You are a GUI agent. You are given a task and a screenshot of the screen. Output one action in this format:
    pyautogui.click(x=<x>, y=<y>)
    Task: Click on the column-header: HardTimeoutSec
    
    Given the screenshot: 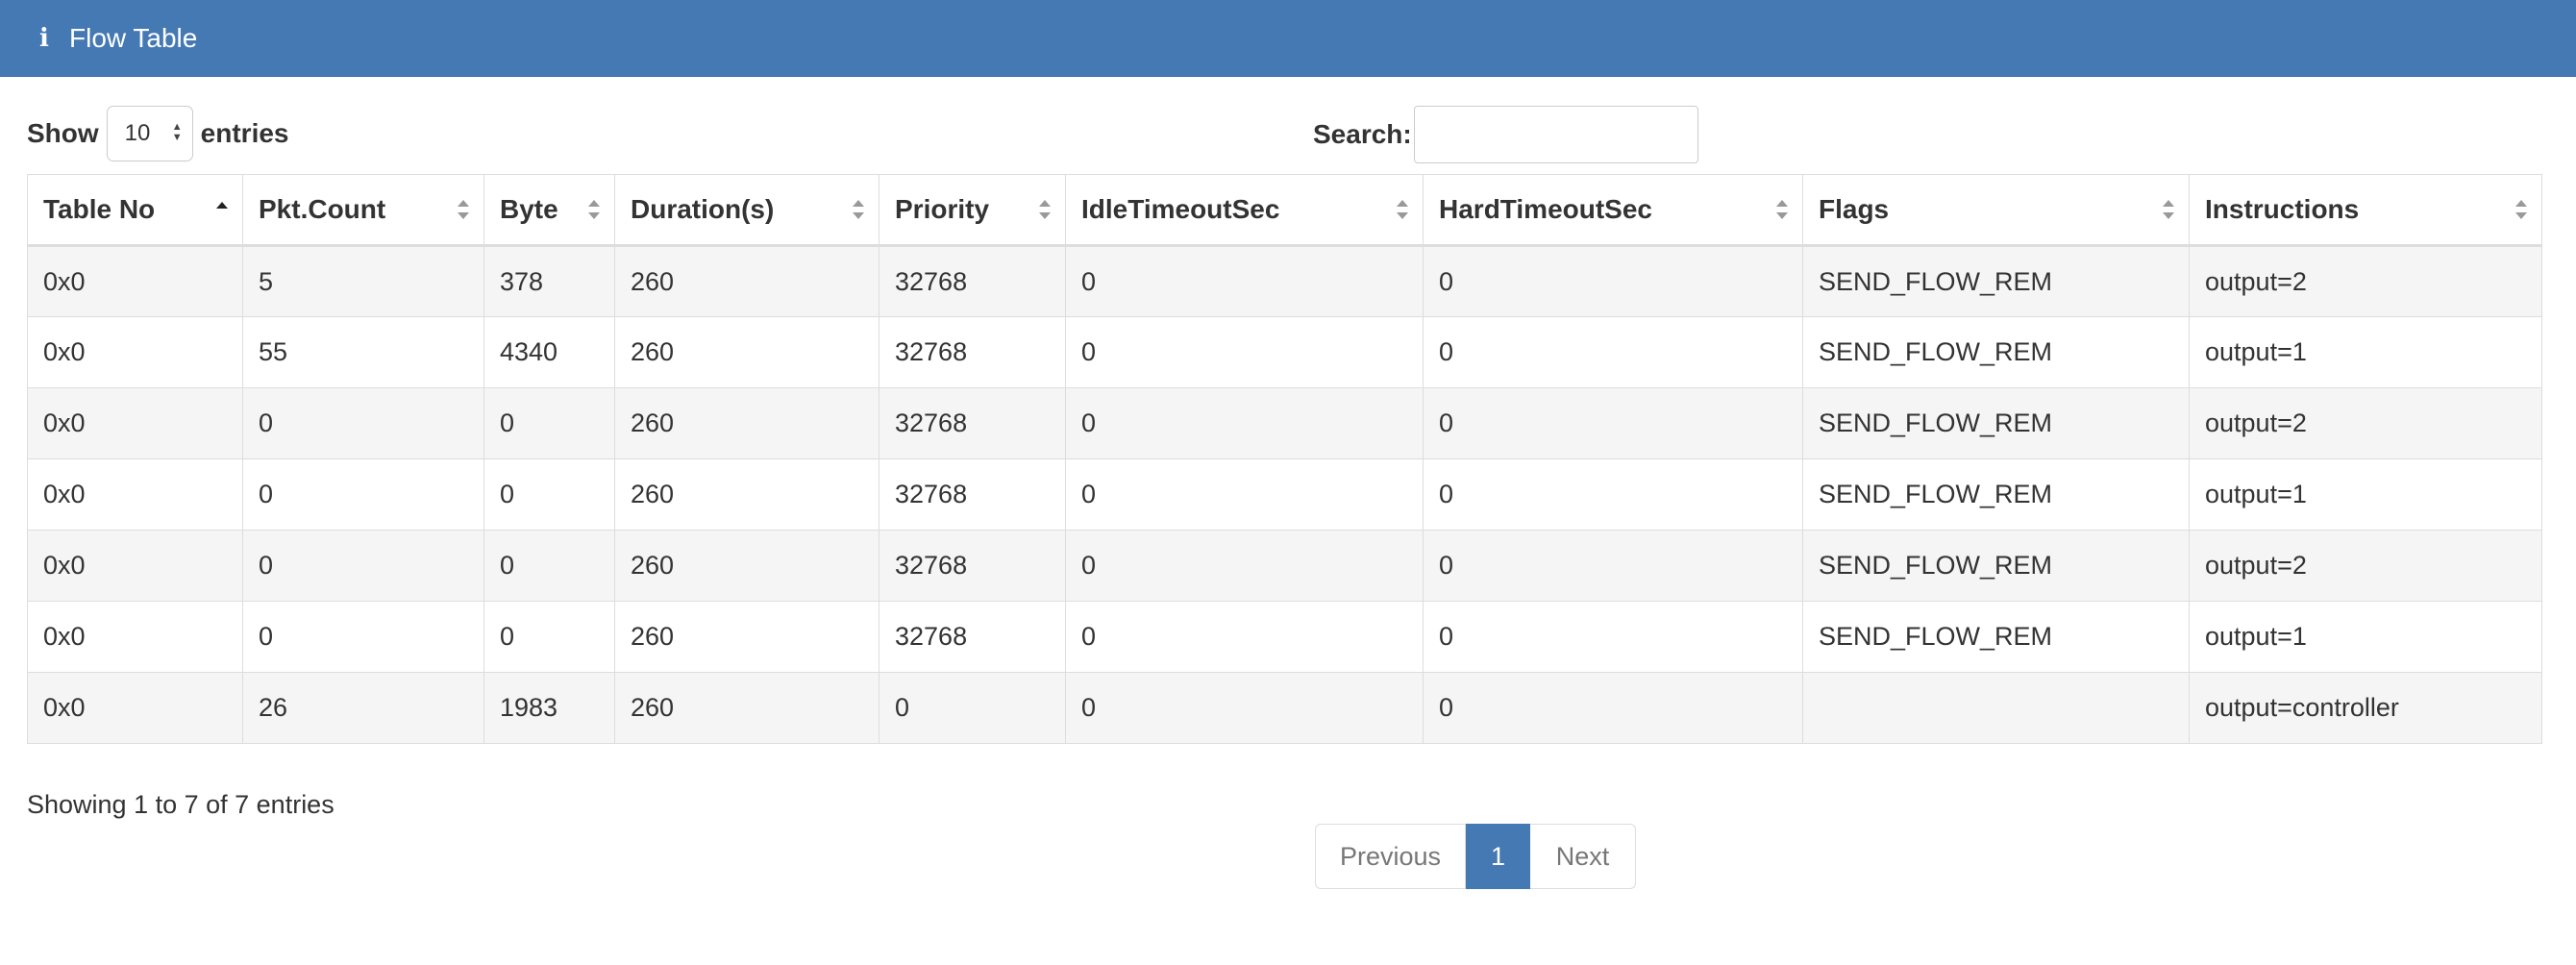 What is the action you would take?
    pyautogui.click(x=1613, y=211)
    